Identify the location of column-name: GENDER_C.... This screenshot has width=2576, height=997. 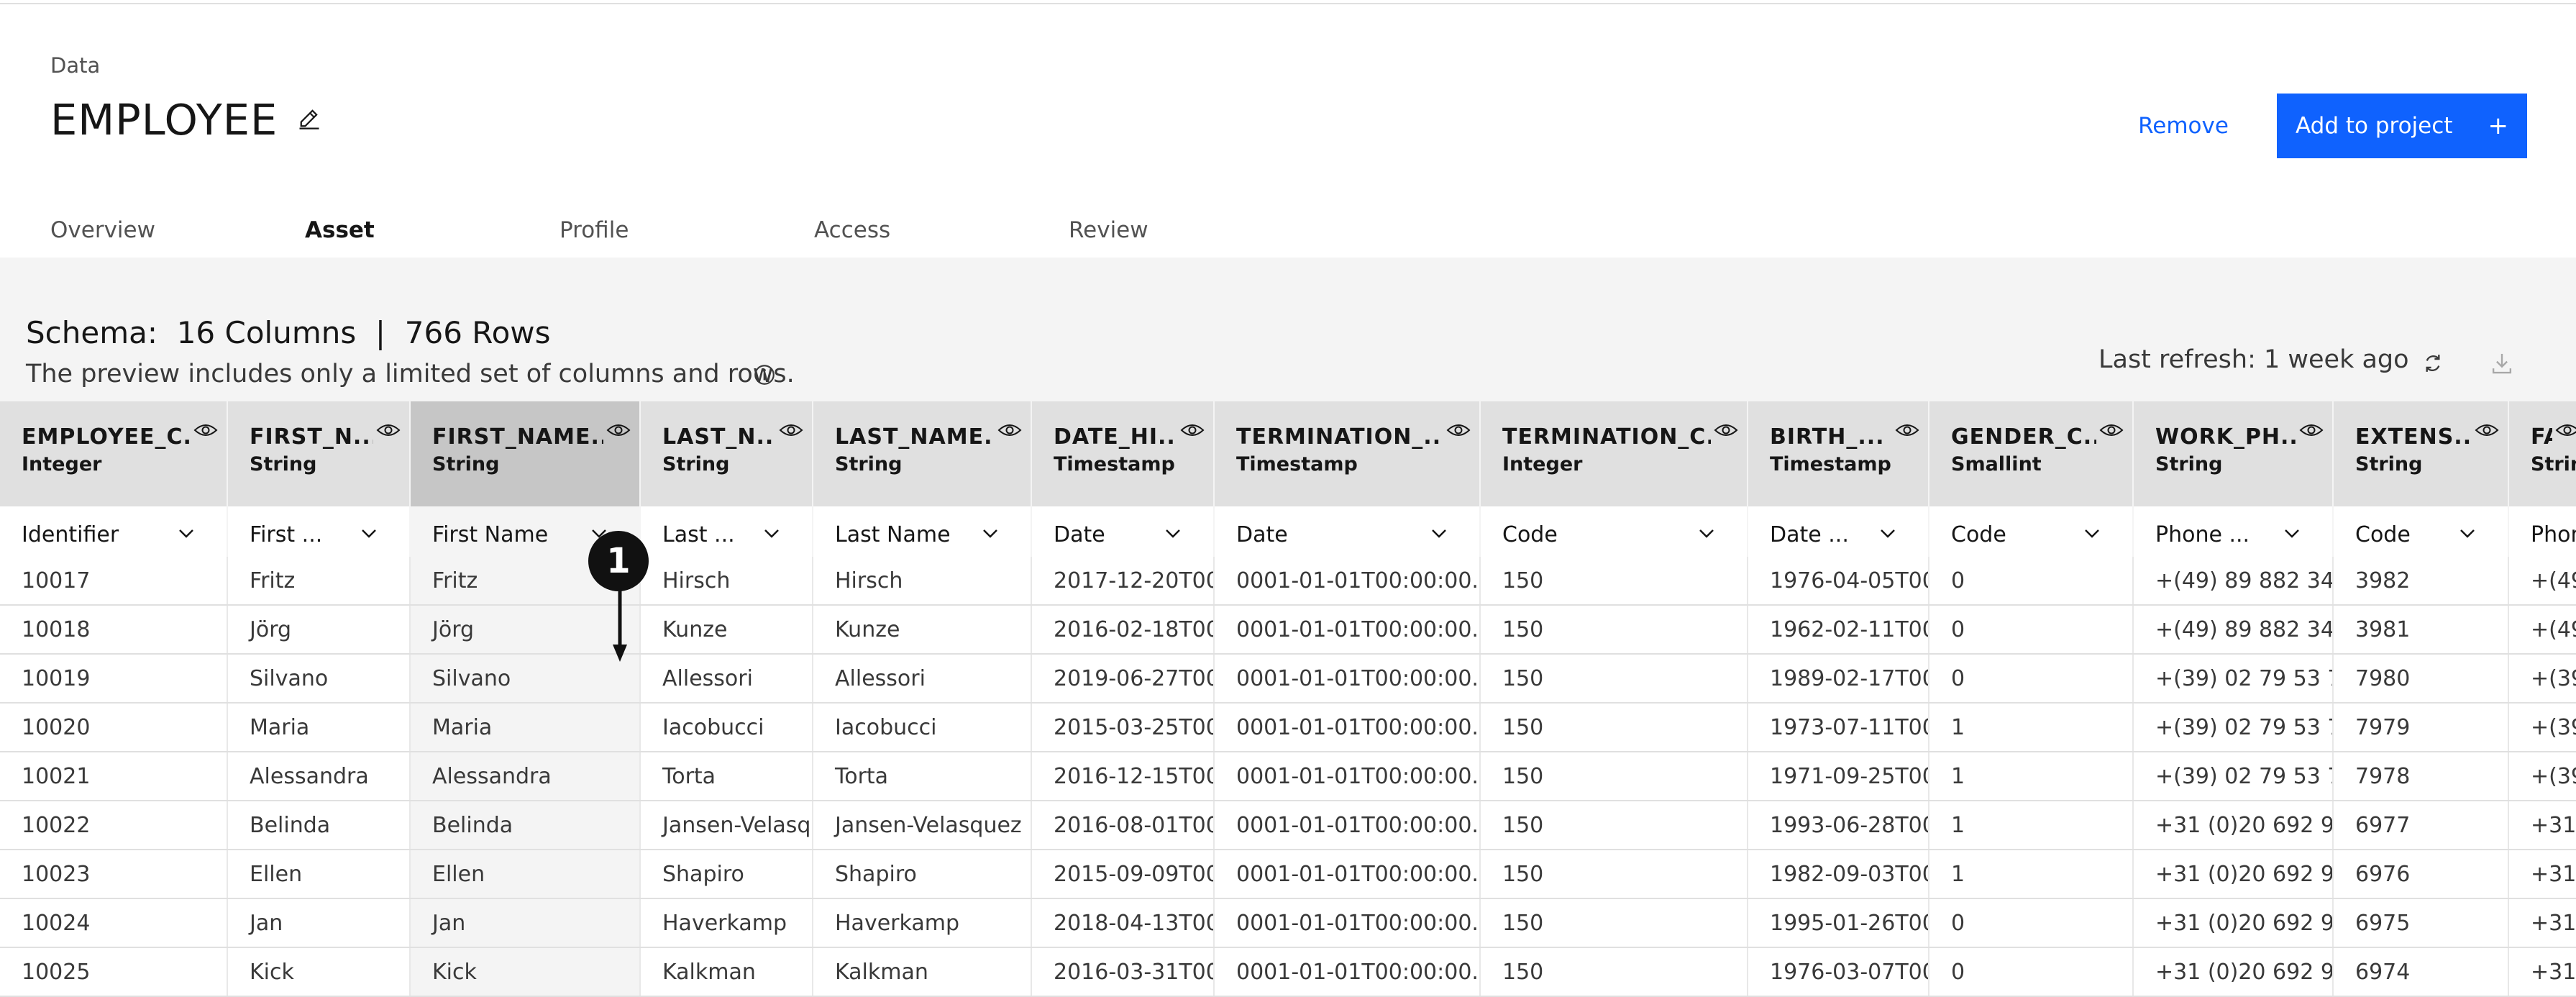
(2024, 437).